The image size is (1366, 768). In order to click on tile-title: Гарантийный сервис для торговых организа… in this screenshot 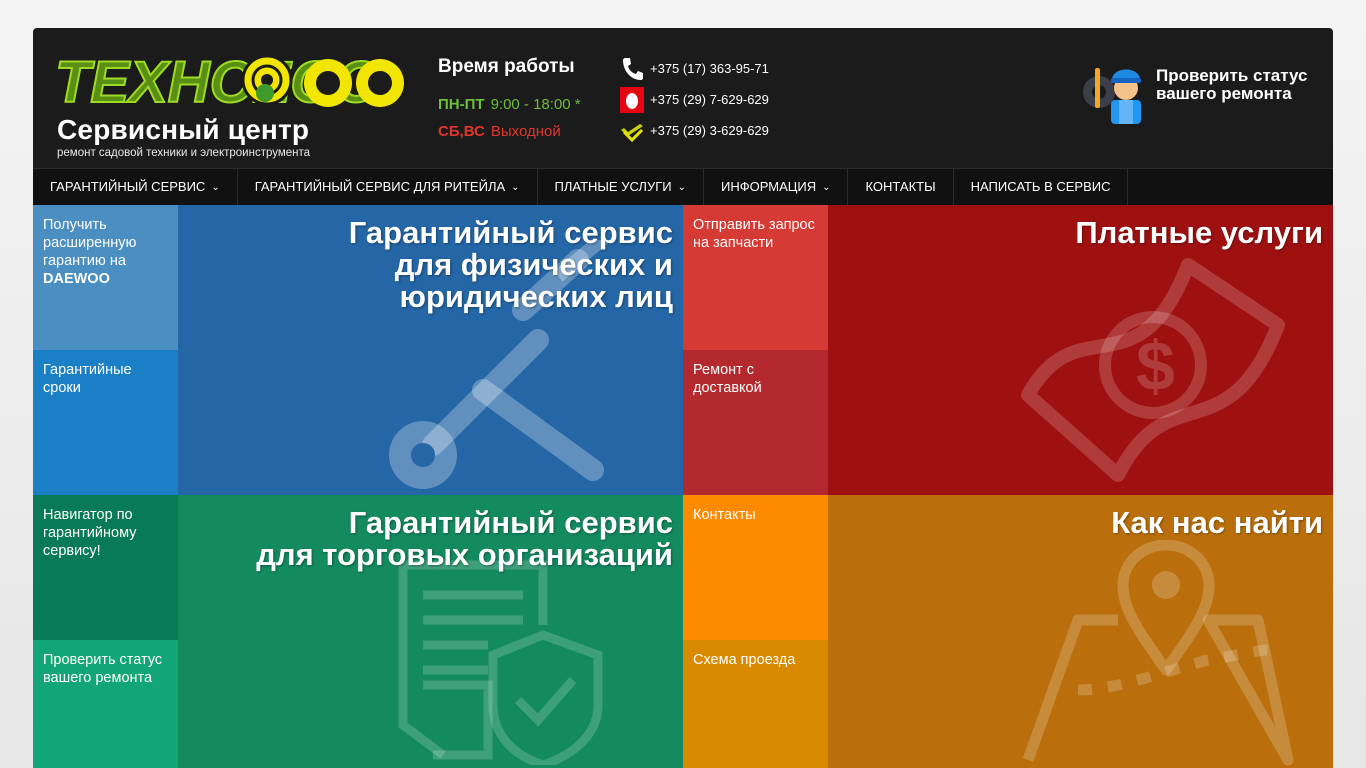, I will do `click(433, 539)`.